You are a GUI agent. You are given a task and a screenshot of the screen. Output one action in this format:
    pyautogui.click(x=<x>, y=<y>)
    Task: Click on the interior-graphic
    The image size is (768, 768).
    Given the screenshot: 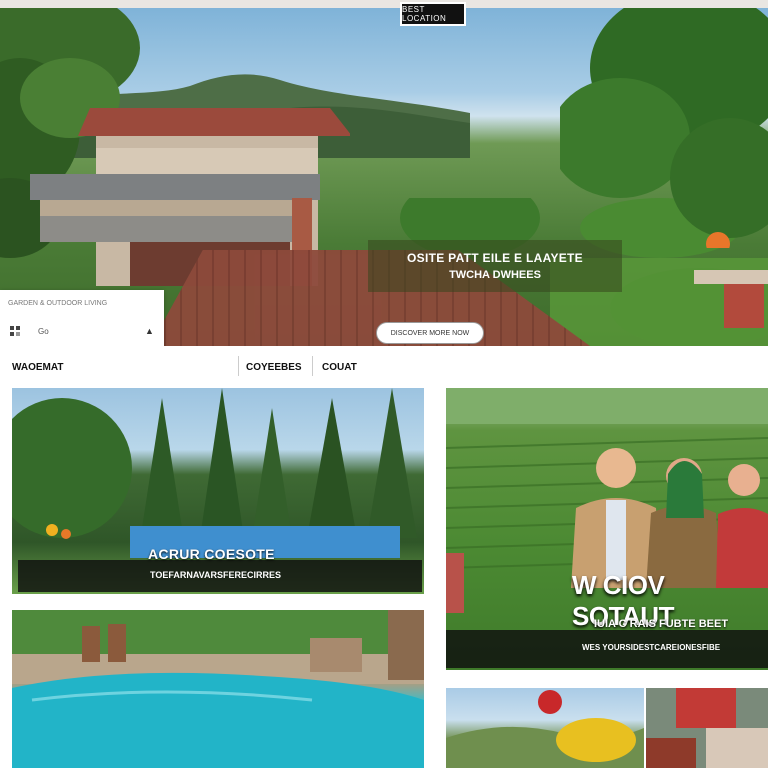 What is the action you would take?
    pyautogui.click(x=707, y=728)
    